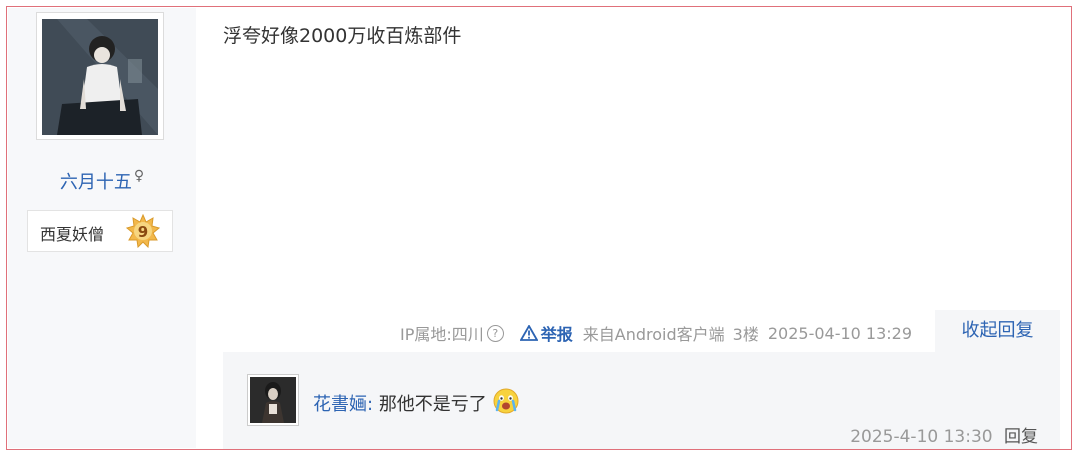  Describe the element at coordinates (343, 404) in the screenshot. I see `reply-username: 花書婳:` at that location.